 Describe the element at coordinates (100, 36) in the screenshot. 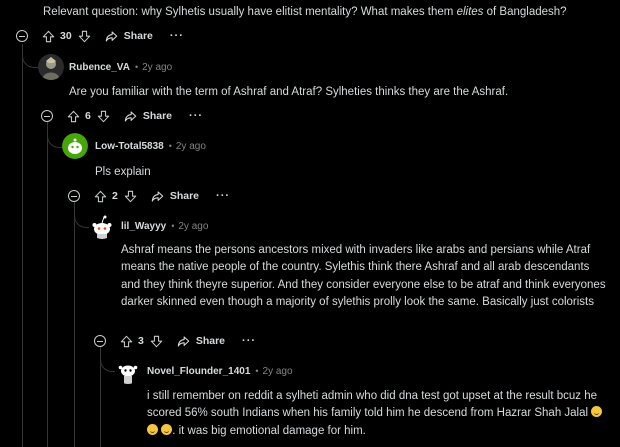

I see `comment-action-bar: 30 Share ···` at that location.